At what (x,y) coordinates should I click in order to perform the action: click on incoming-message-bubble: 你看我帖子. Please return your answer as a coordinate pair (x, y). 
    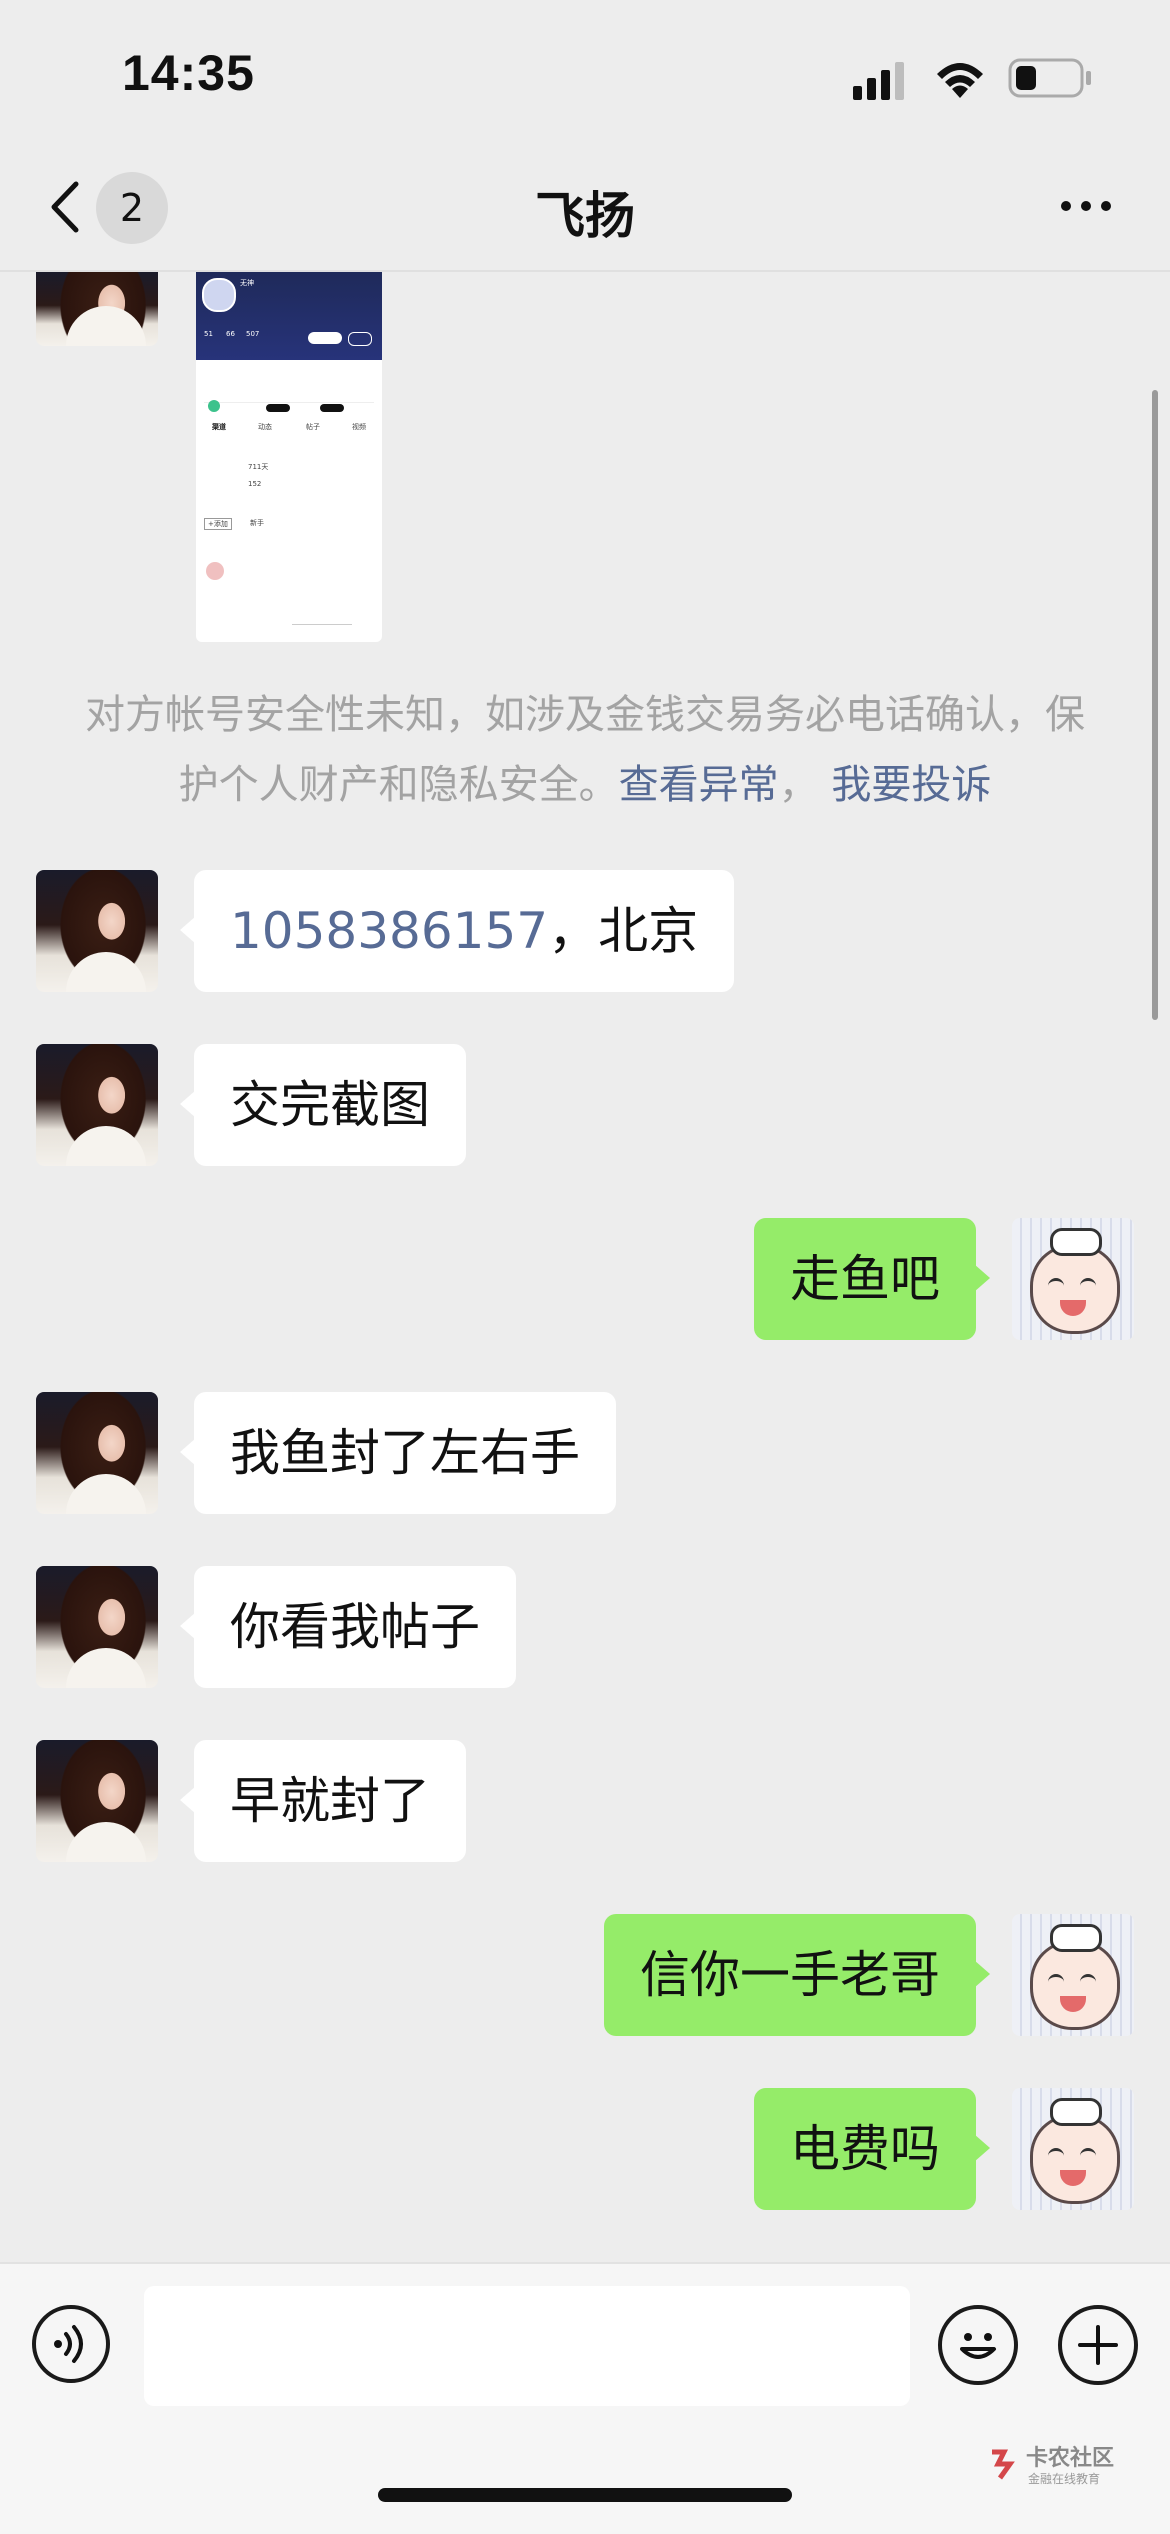
    Looking at the image, I should click on (348, 1627).